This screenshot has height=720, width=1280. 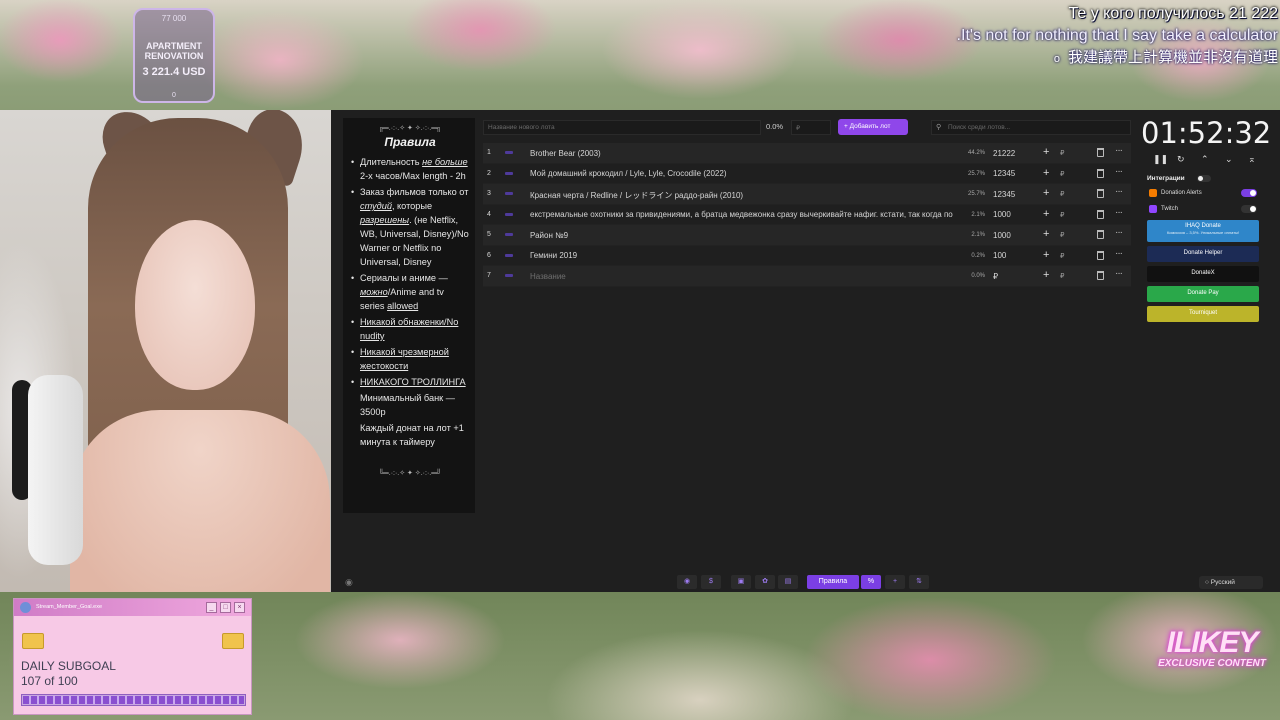 I want to click on integration-twitch: Twitch, so click(x=1203, y=212).